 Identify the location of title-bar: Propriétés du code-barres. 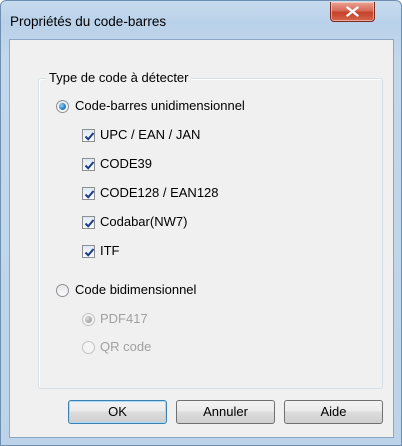
(201, 20).